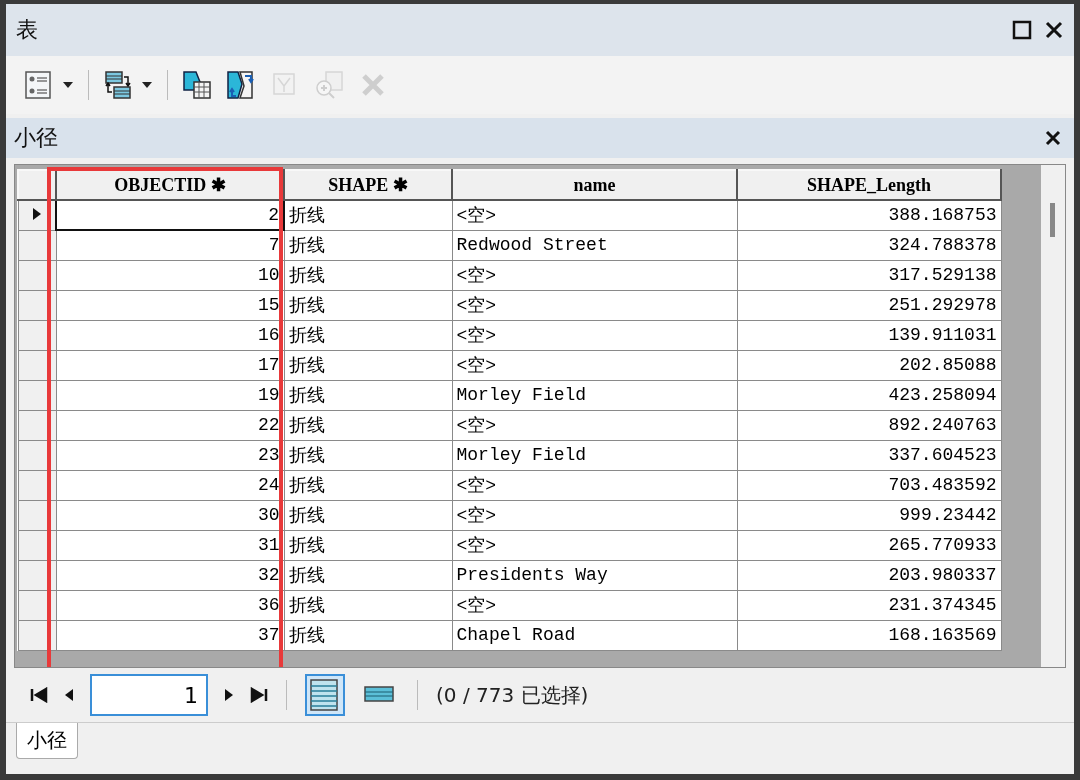 The image size is (1080, 780). What do you see at coordinates (118, 85) in the screenshot?
I see `related-tables-icon` at bounding box center [118, 85].